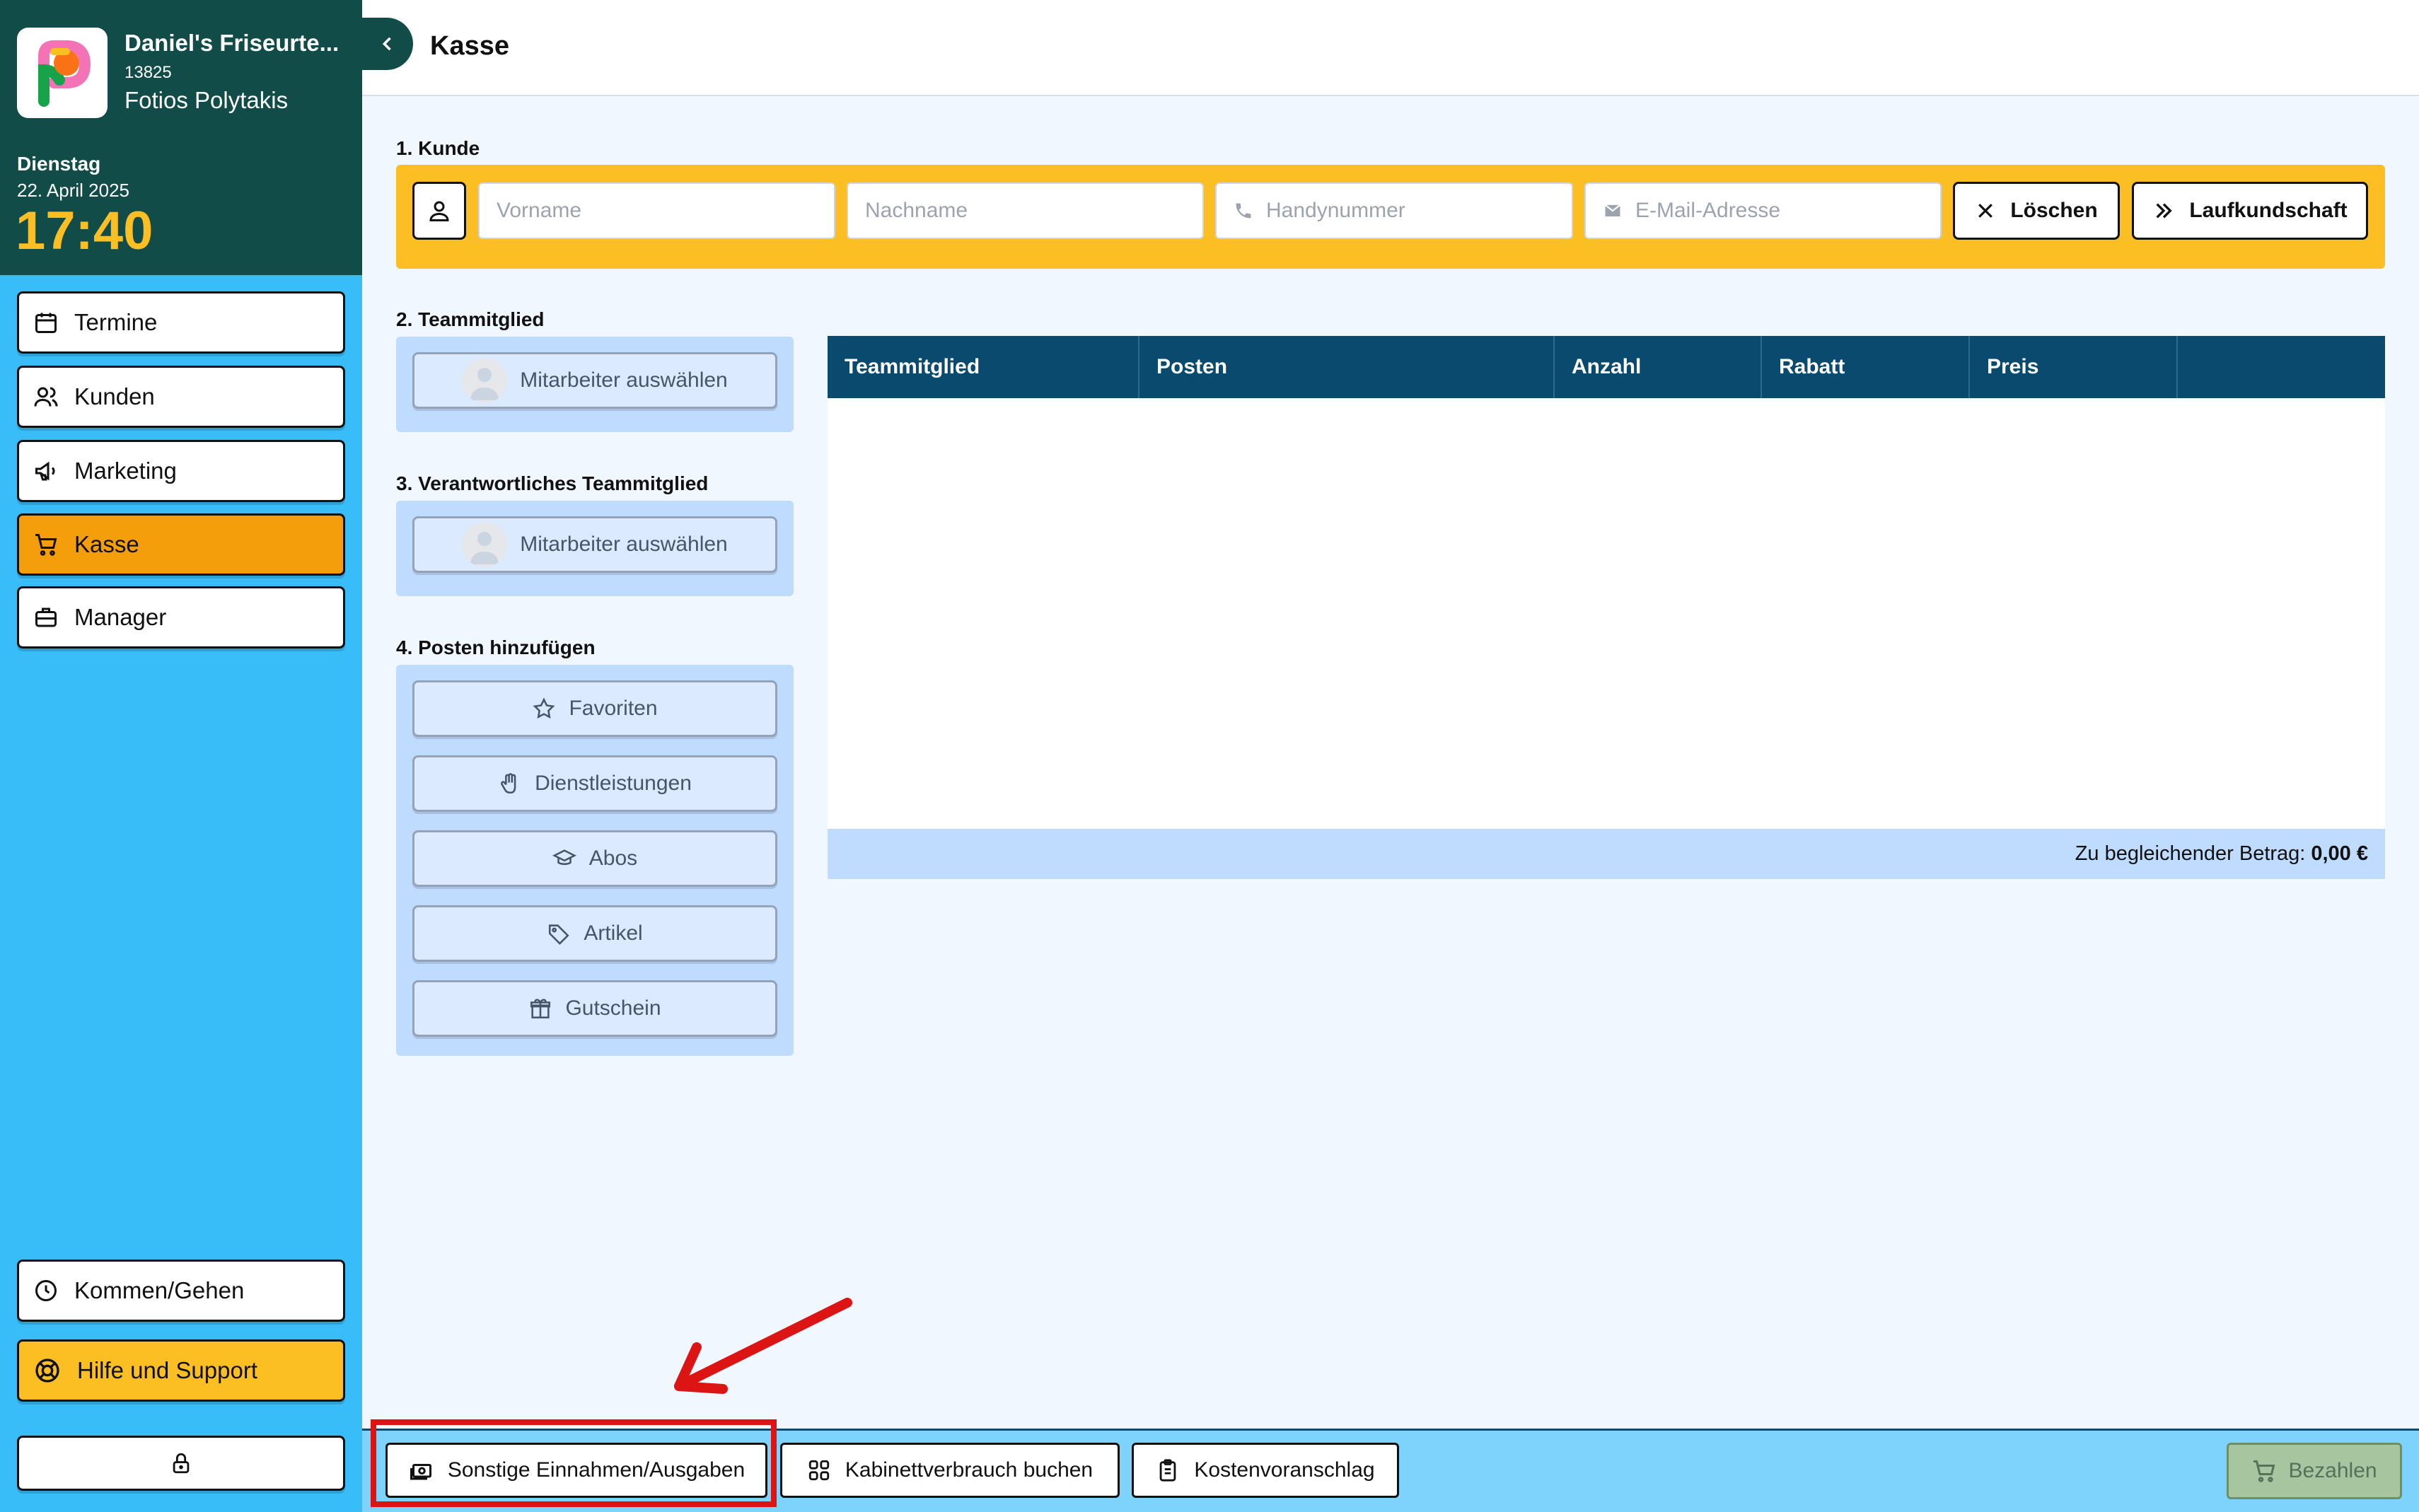 Image resolution: width=2419 pixels, height=1512 pixels. Describe the element at coordinates (496, 647) in the screenshot. I see `section-title-posten: 4. Posten hinzufügen` at that location.